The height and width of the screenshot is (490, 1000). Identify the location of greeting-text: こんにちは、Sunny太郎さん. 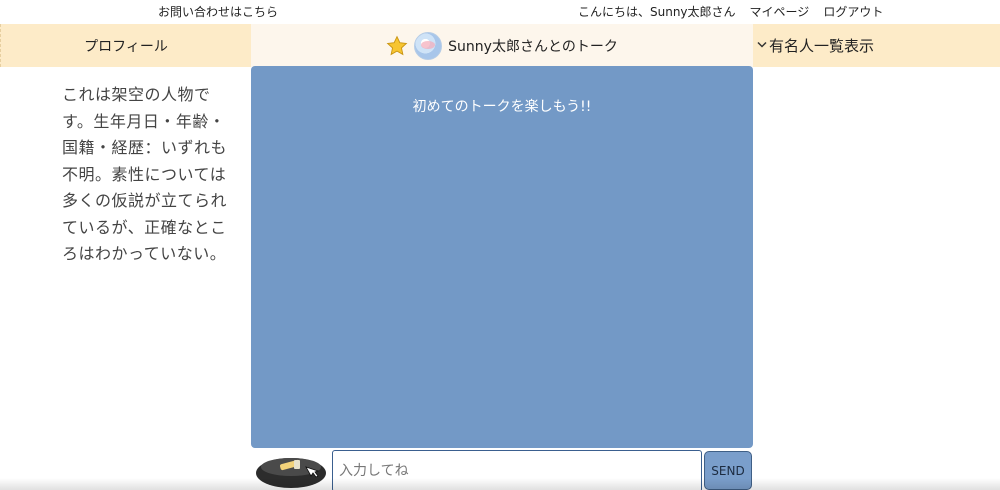
(657, 12).